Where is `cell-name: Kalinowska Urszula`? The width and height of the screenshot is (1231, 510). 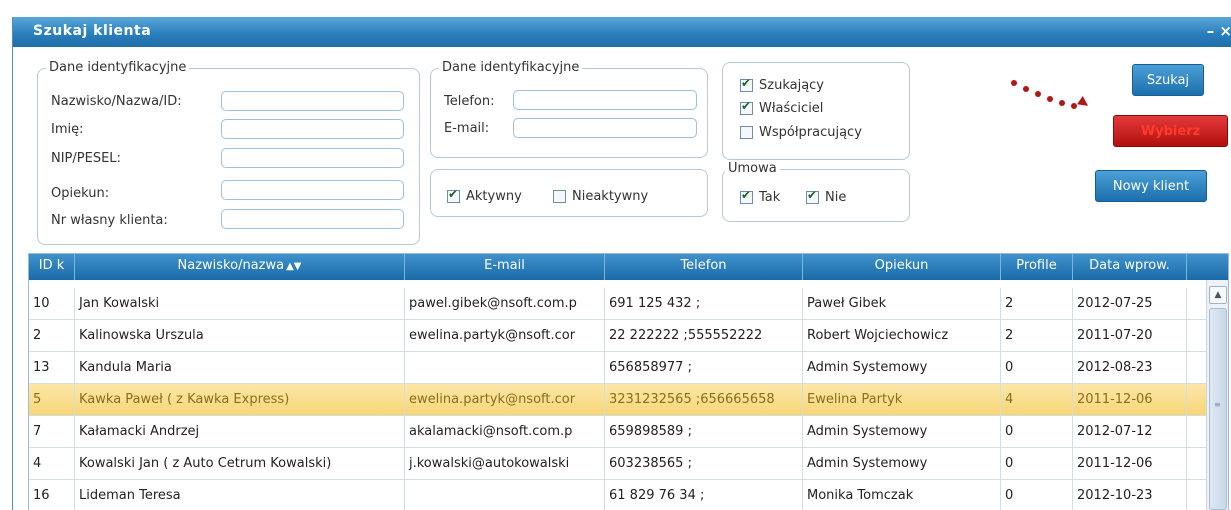
cell-name: Kalinowska Urszula is located at coordinates (240, 335).